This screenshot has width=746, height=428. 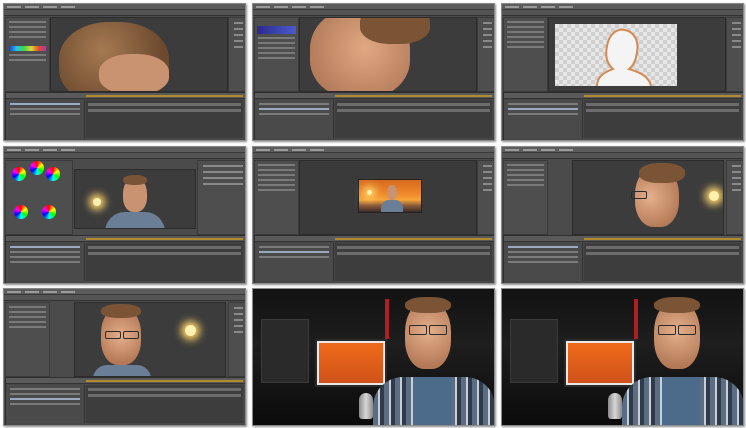 What do you see at coordinates (27, 48) in the screenshot?
I see `color-swatch-strip` at bounding box center [27, 48].